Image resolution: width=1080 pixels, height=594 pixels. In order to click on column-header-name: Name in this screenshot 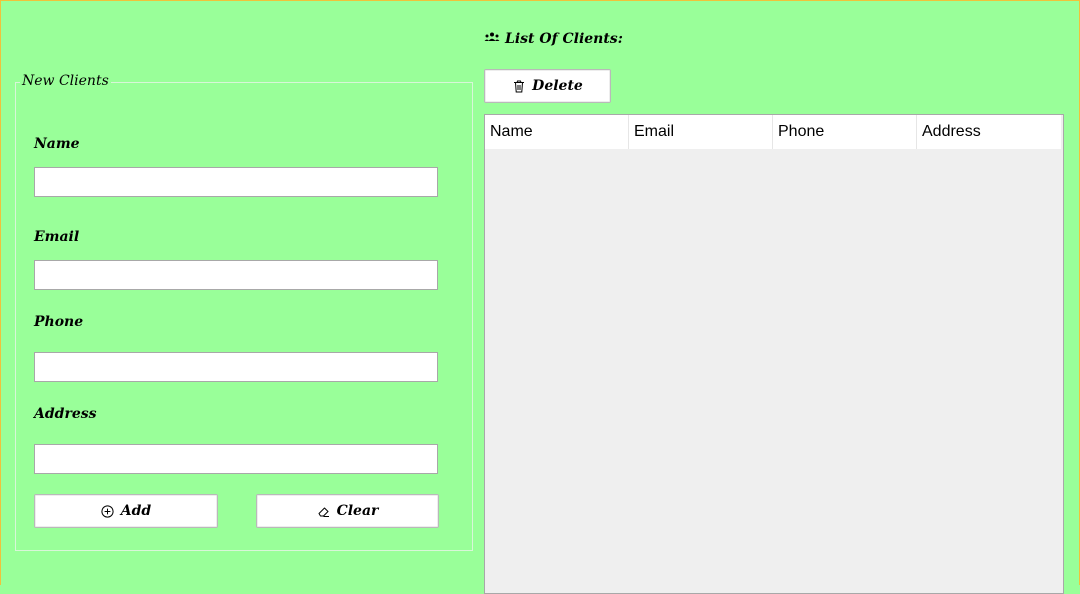, I will do `click(557, 132)`.